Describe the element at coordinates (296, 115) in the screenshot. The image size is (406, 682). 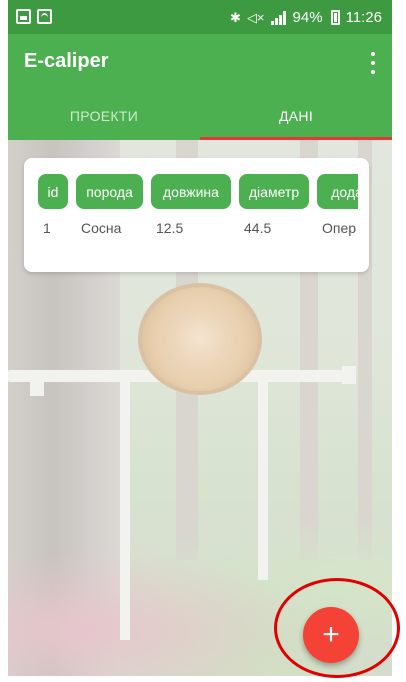
I see `tab-data: ДАНІ` at that location.